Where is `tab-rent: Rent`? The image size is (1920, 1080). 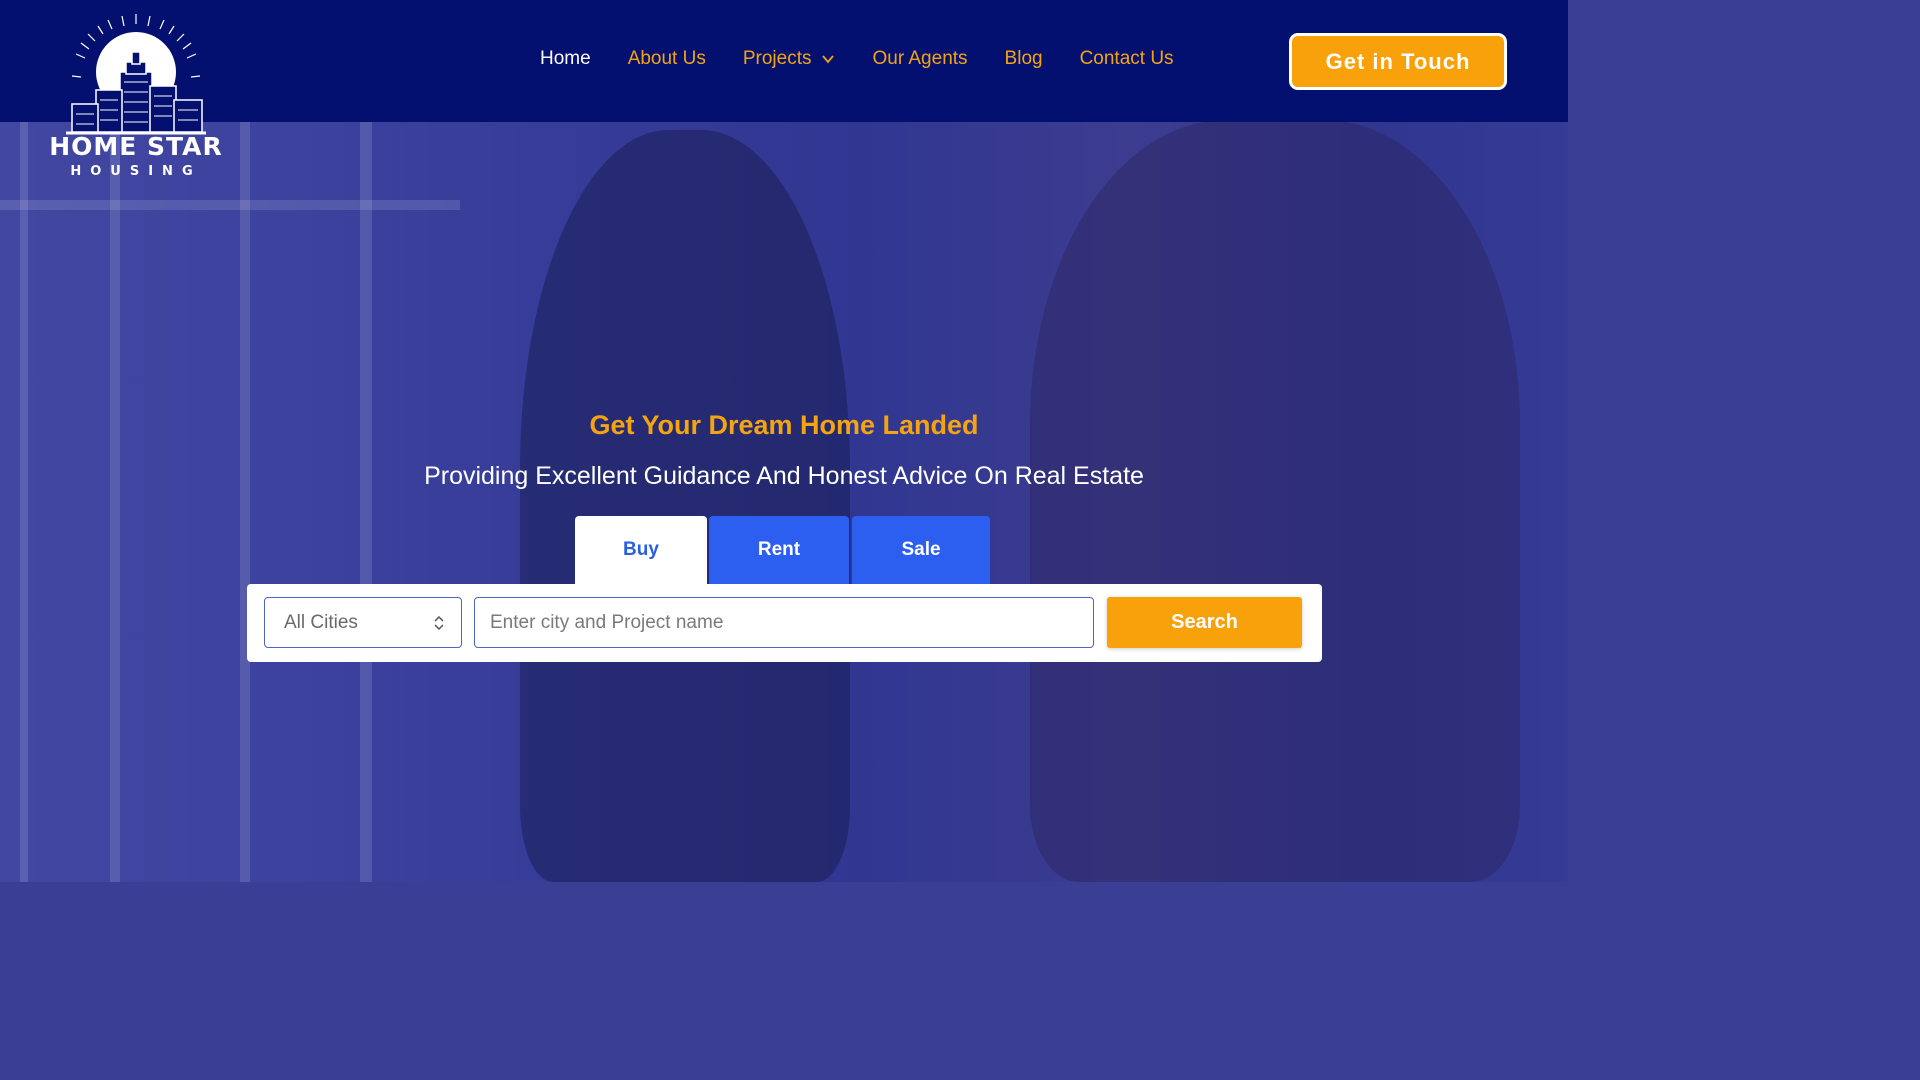 tab-rent: Rent is located at coordinates (779, 550).